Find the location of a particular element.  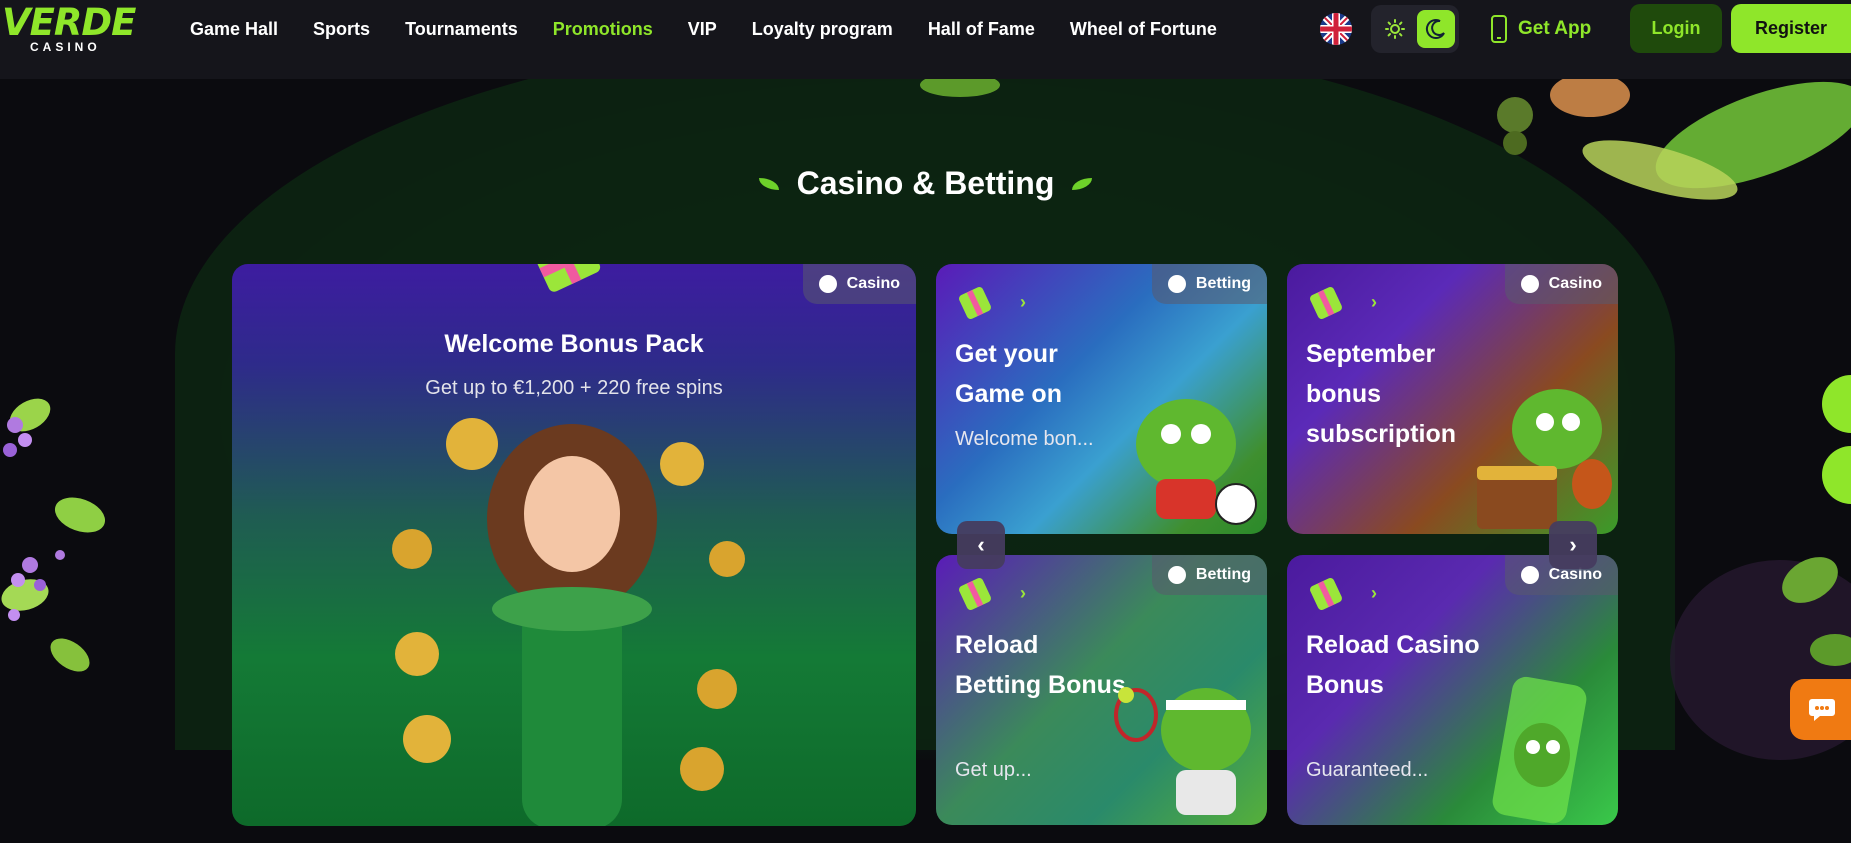

nav-item-vip: VIP is located at coordinates (702, 29).